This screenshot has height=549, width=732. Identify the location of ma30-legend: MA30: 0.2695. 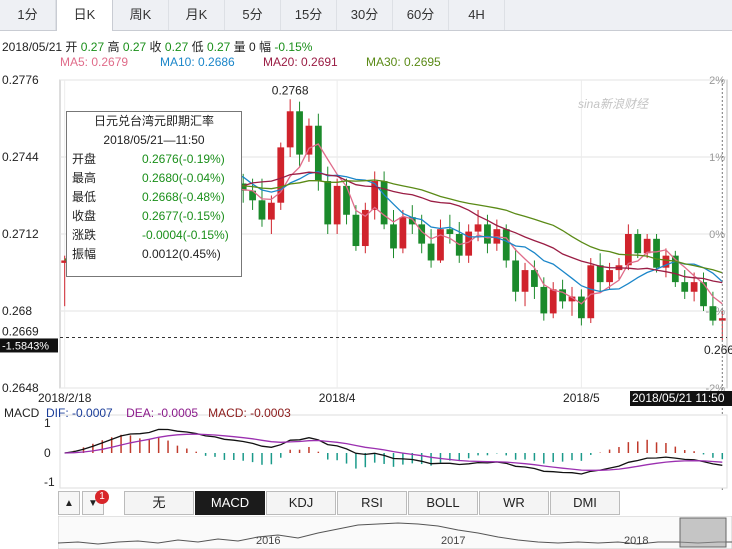
(403, 62).